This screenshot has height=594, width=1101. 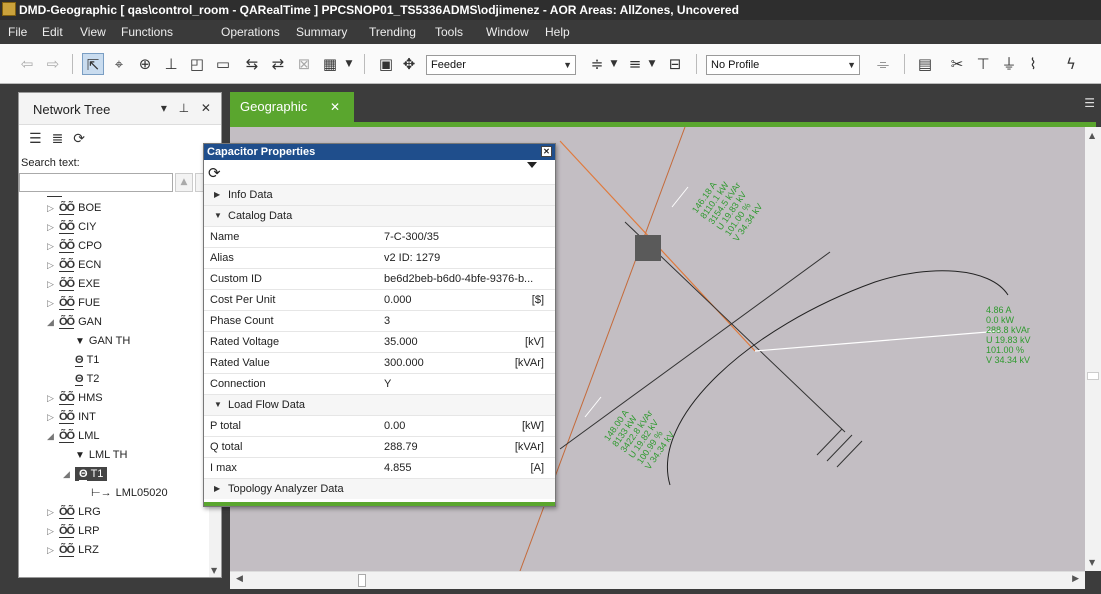 What do you see at coordinates (72, 109) in the screenshot?
I see `network-tree-title: Network Tree` at bounding box center [72, 109].